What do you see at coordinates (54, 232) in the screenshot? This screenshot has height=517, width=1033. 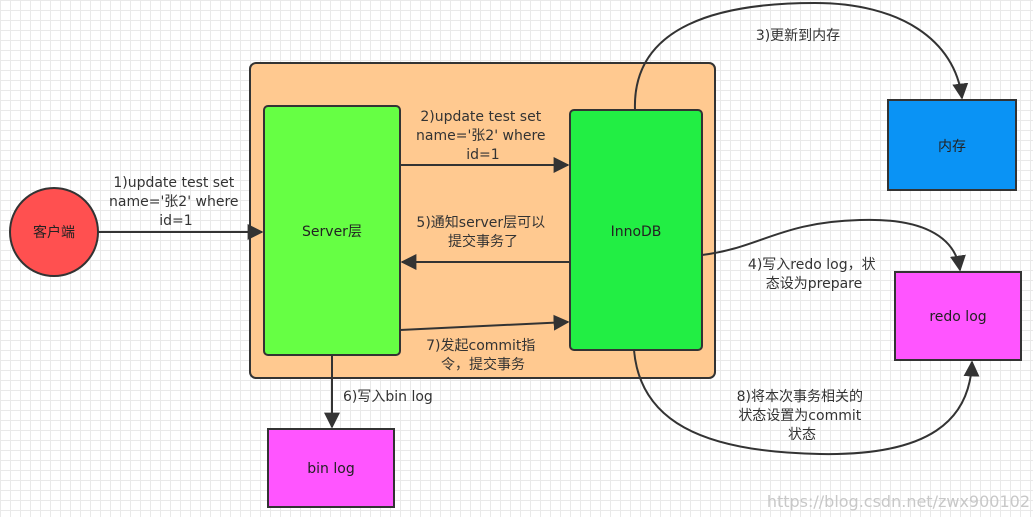 I see `client-label: 客户端` at bounding box center [54, 232].